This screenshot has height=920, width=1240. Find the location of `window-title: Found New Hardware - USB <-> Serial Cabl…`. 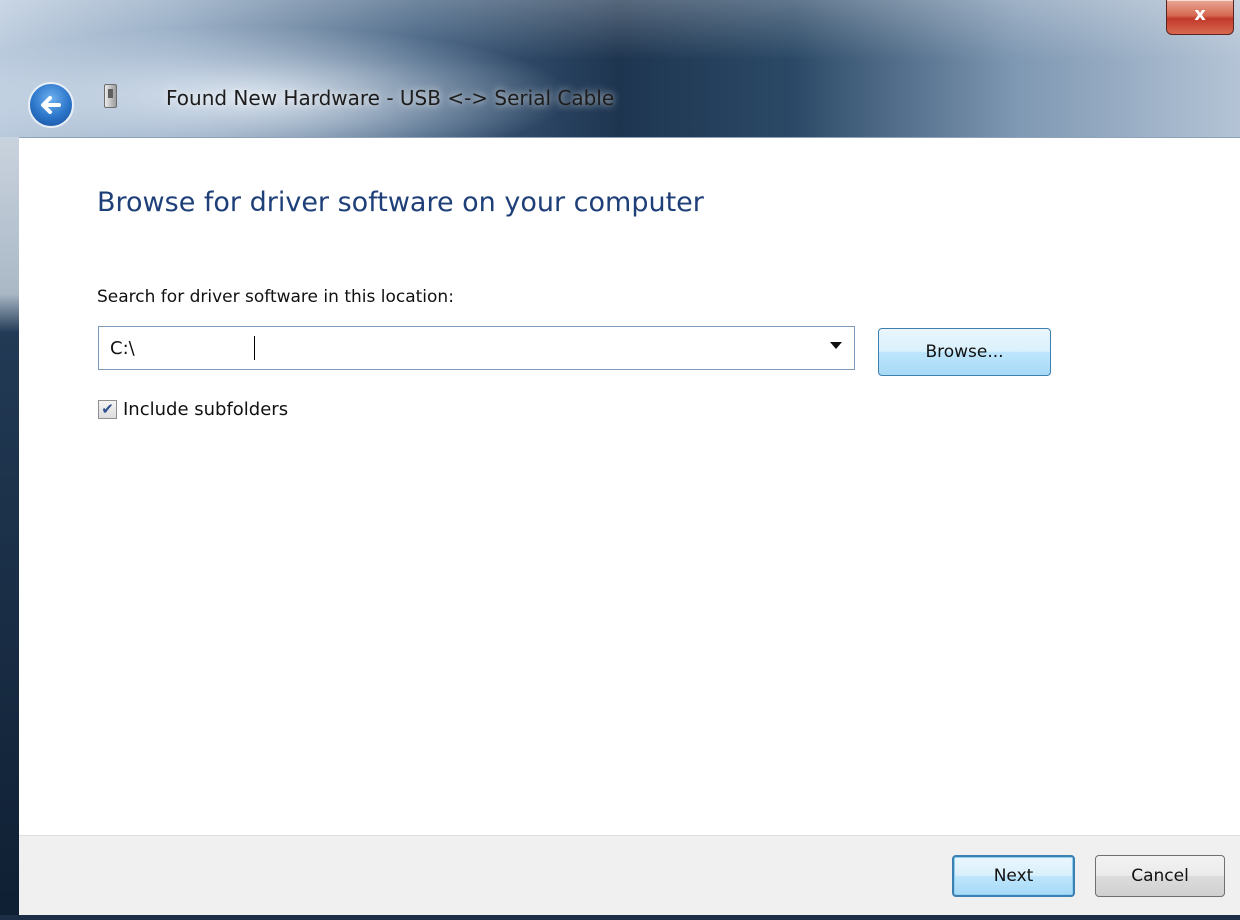

window-title: Found New Hardware - USB <-> Serial Cabl… is located at coordinates (390, 98).